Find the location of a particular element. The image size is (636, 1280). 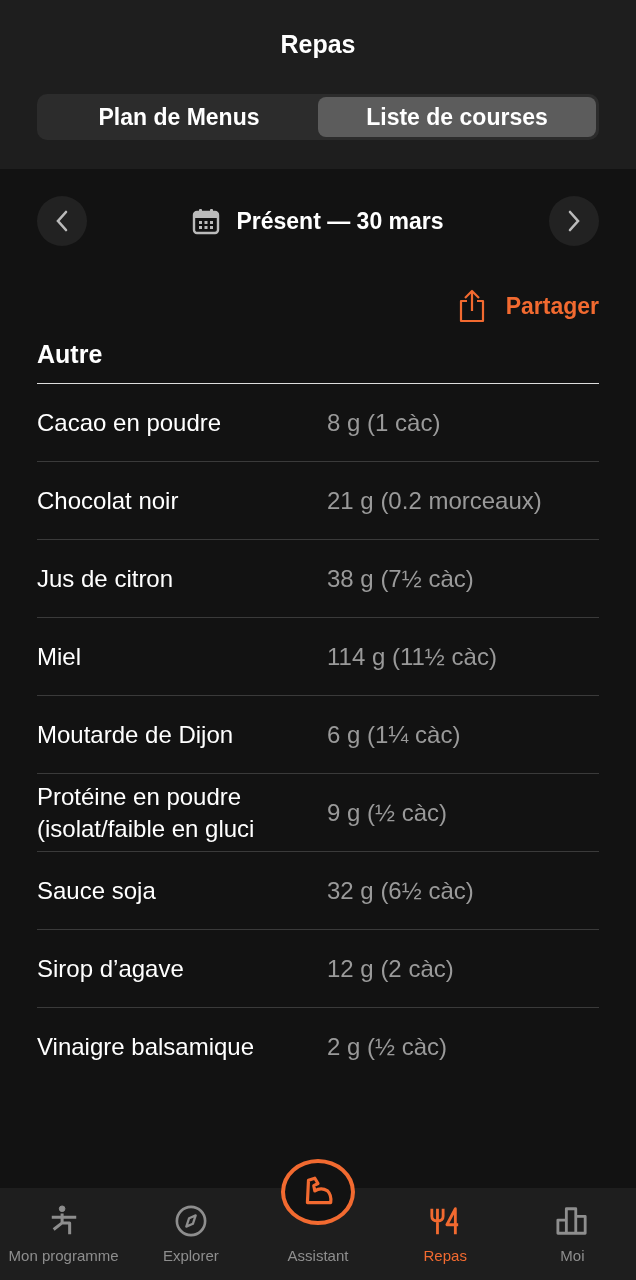

chevron-right-icon is located at coordinates (574, 221).